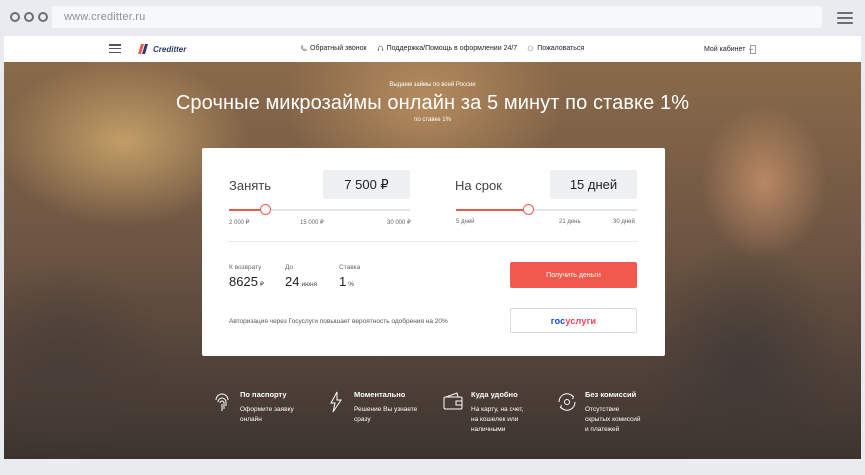 Image resolution: width=865 pixels, height=475 pixels. I want to click on feature-passport: По паспорту Оформите заявку онлайн, so click(252, 407).